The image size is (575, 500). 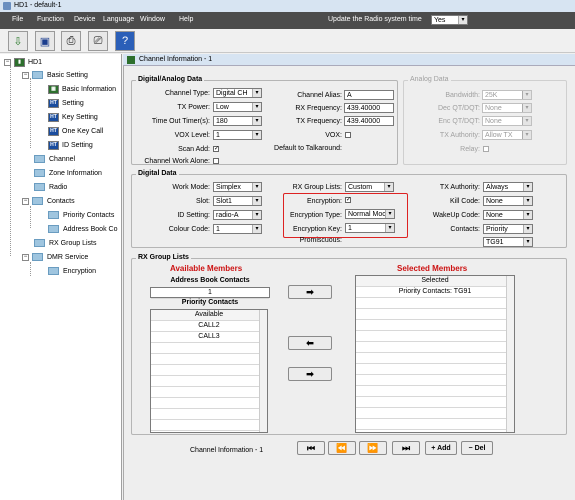 What do you see at coordinates (348, 135) in the screenshot?
I see `vox-checkbox` at bounding box center [348, 135].